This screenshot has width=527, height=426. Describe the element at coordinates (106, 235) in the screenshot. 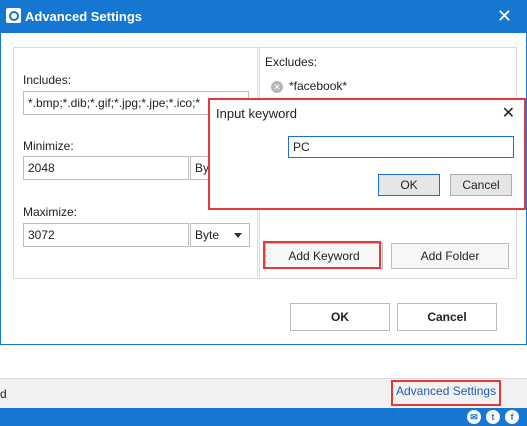

I see `maximize-input: 3072` at that location.